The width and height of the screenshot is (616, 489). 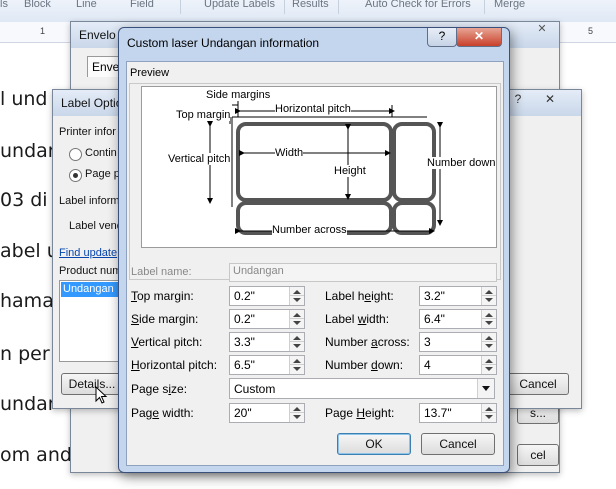 I want to click on ruler-number: 1, so click(x=43, y=31).